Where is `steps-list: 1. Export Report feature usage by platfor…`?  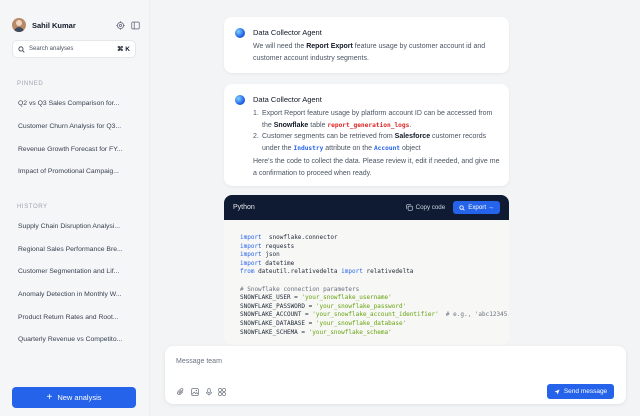
steps-list: 1. Export Report feature usage by platfor… is located at coordinates (378, 131).